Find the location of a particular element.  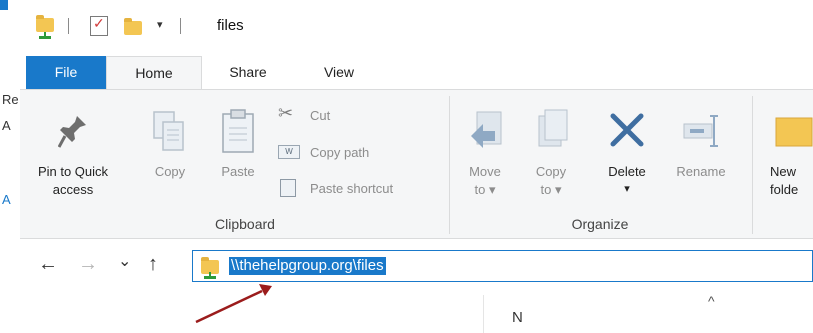

annotation-arrow-head is located at coordinates (265, 290).